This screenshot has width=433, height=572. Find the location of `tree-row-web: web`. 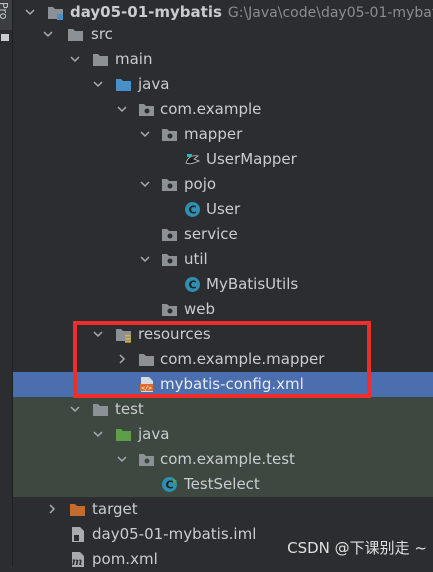

tree-row-web: web is located at coordinates (223, 309).